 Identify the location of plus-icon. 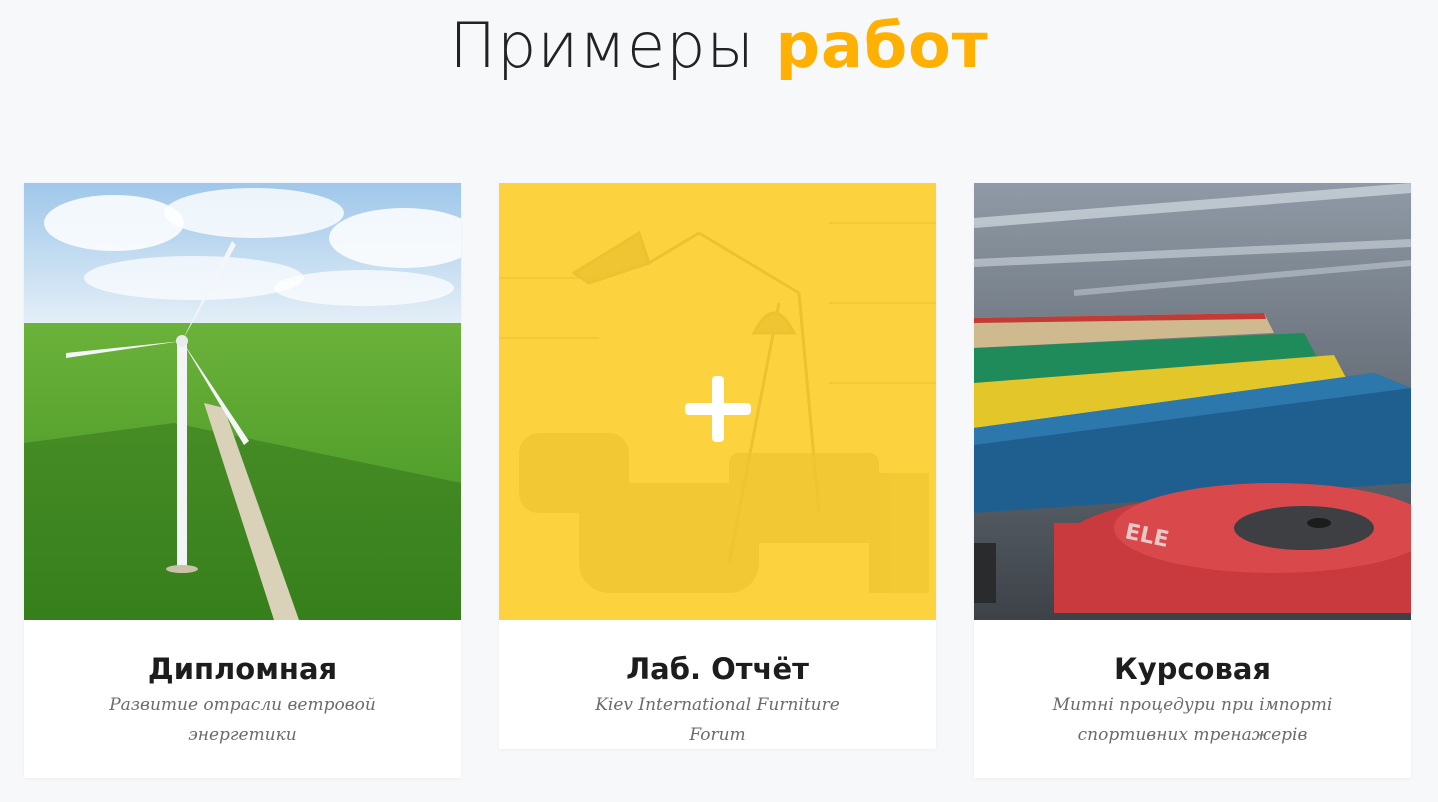
(718, 409).